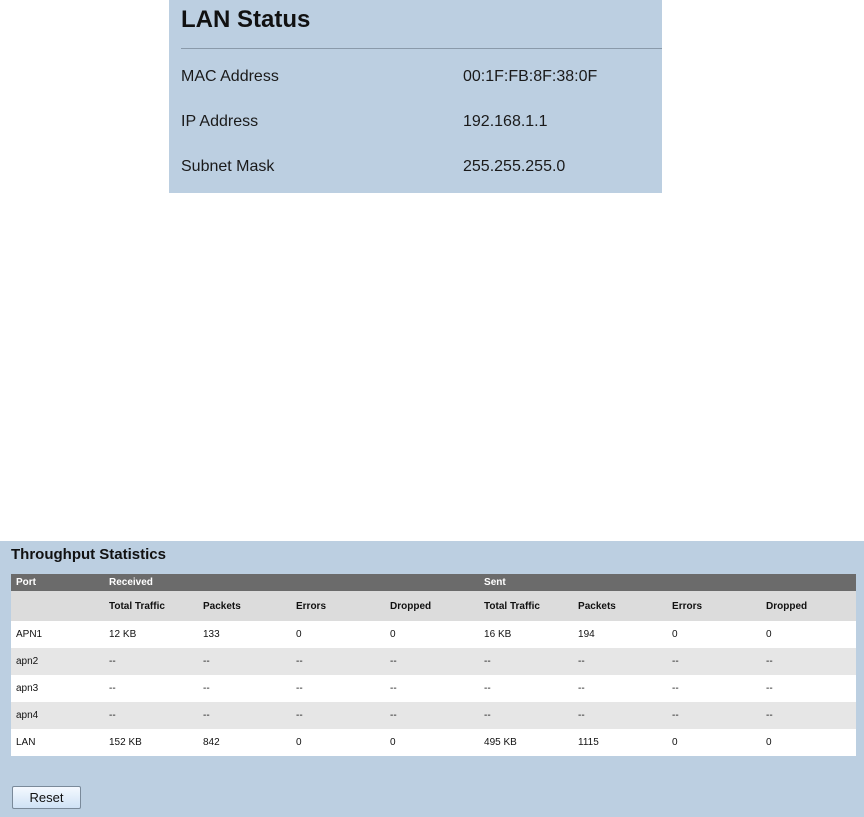 This screenshot has width=864, height=817. I want to click on table-row: apn3 -- -- -- -- -- -- -- --, so click(434, 688).